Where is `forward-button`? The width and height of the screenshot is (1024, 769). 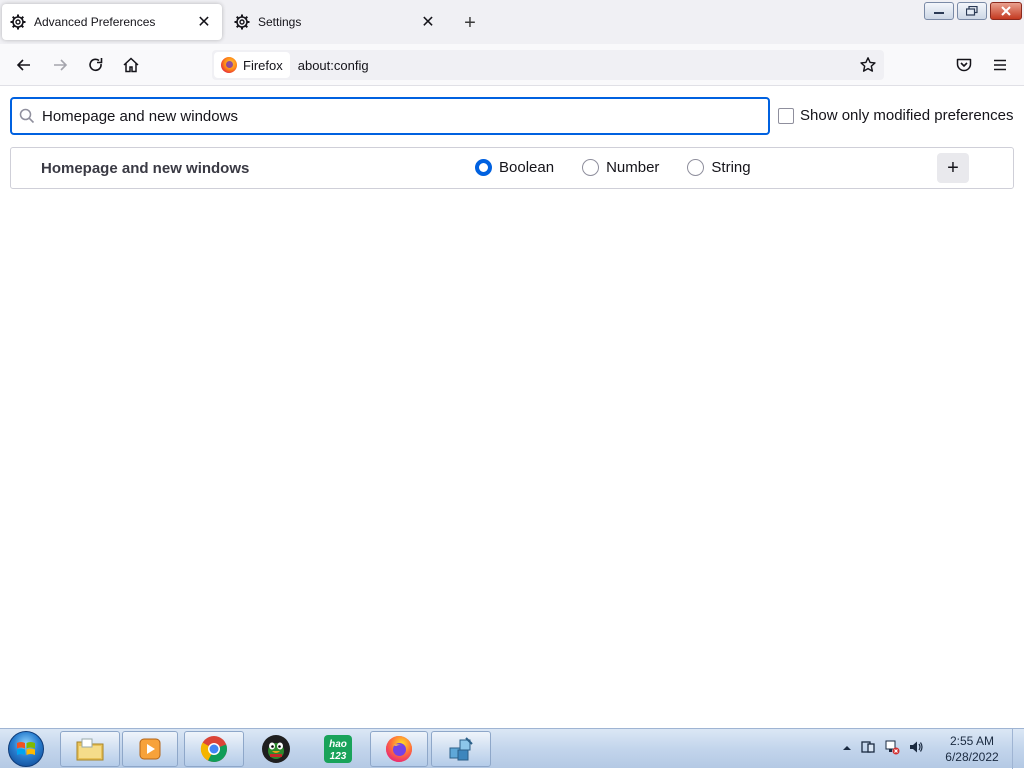 forward-button is located at coordinates (60, 65).